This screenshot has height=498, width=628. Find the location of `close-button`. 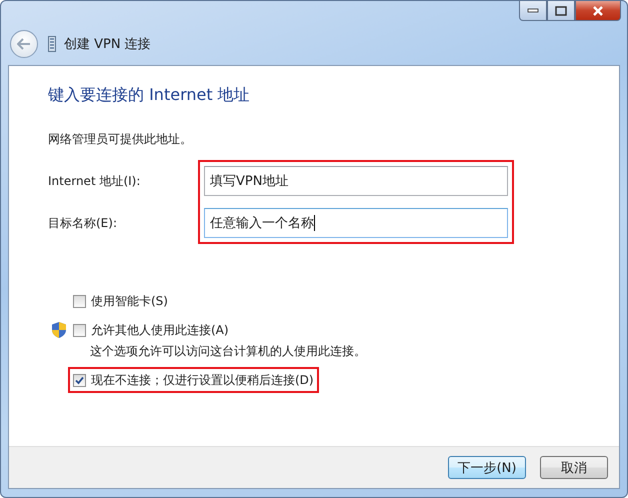

close-button is located at coordinates (598, 11).